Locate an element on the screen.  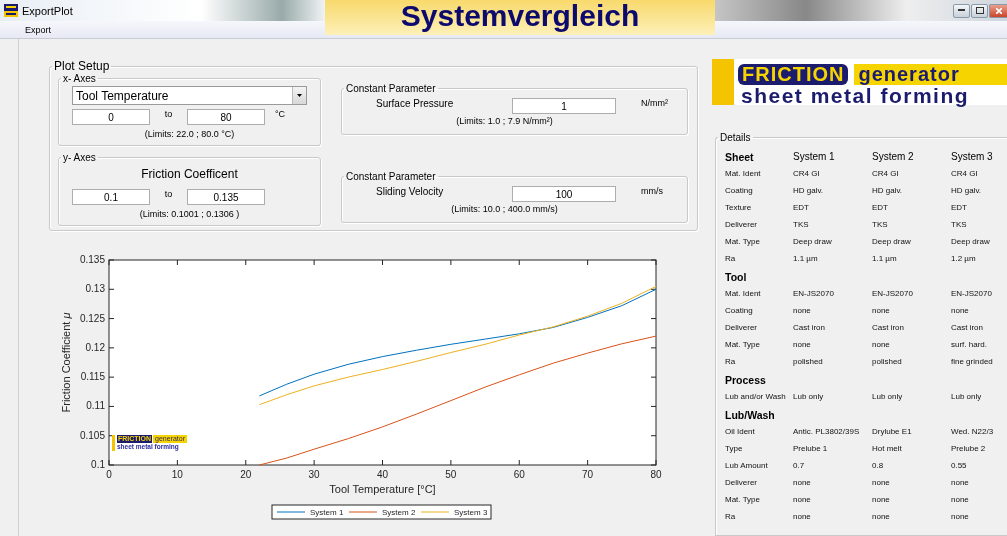
dropdown: Tool Temperature is located at coordinates (189, 95).